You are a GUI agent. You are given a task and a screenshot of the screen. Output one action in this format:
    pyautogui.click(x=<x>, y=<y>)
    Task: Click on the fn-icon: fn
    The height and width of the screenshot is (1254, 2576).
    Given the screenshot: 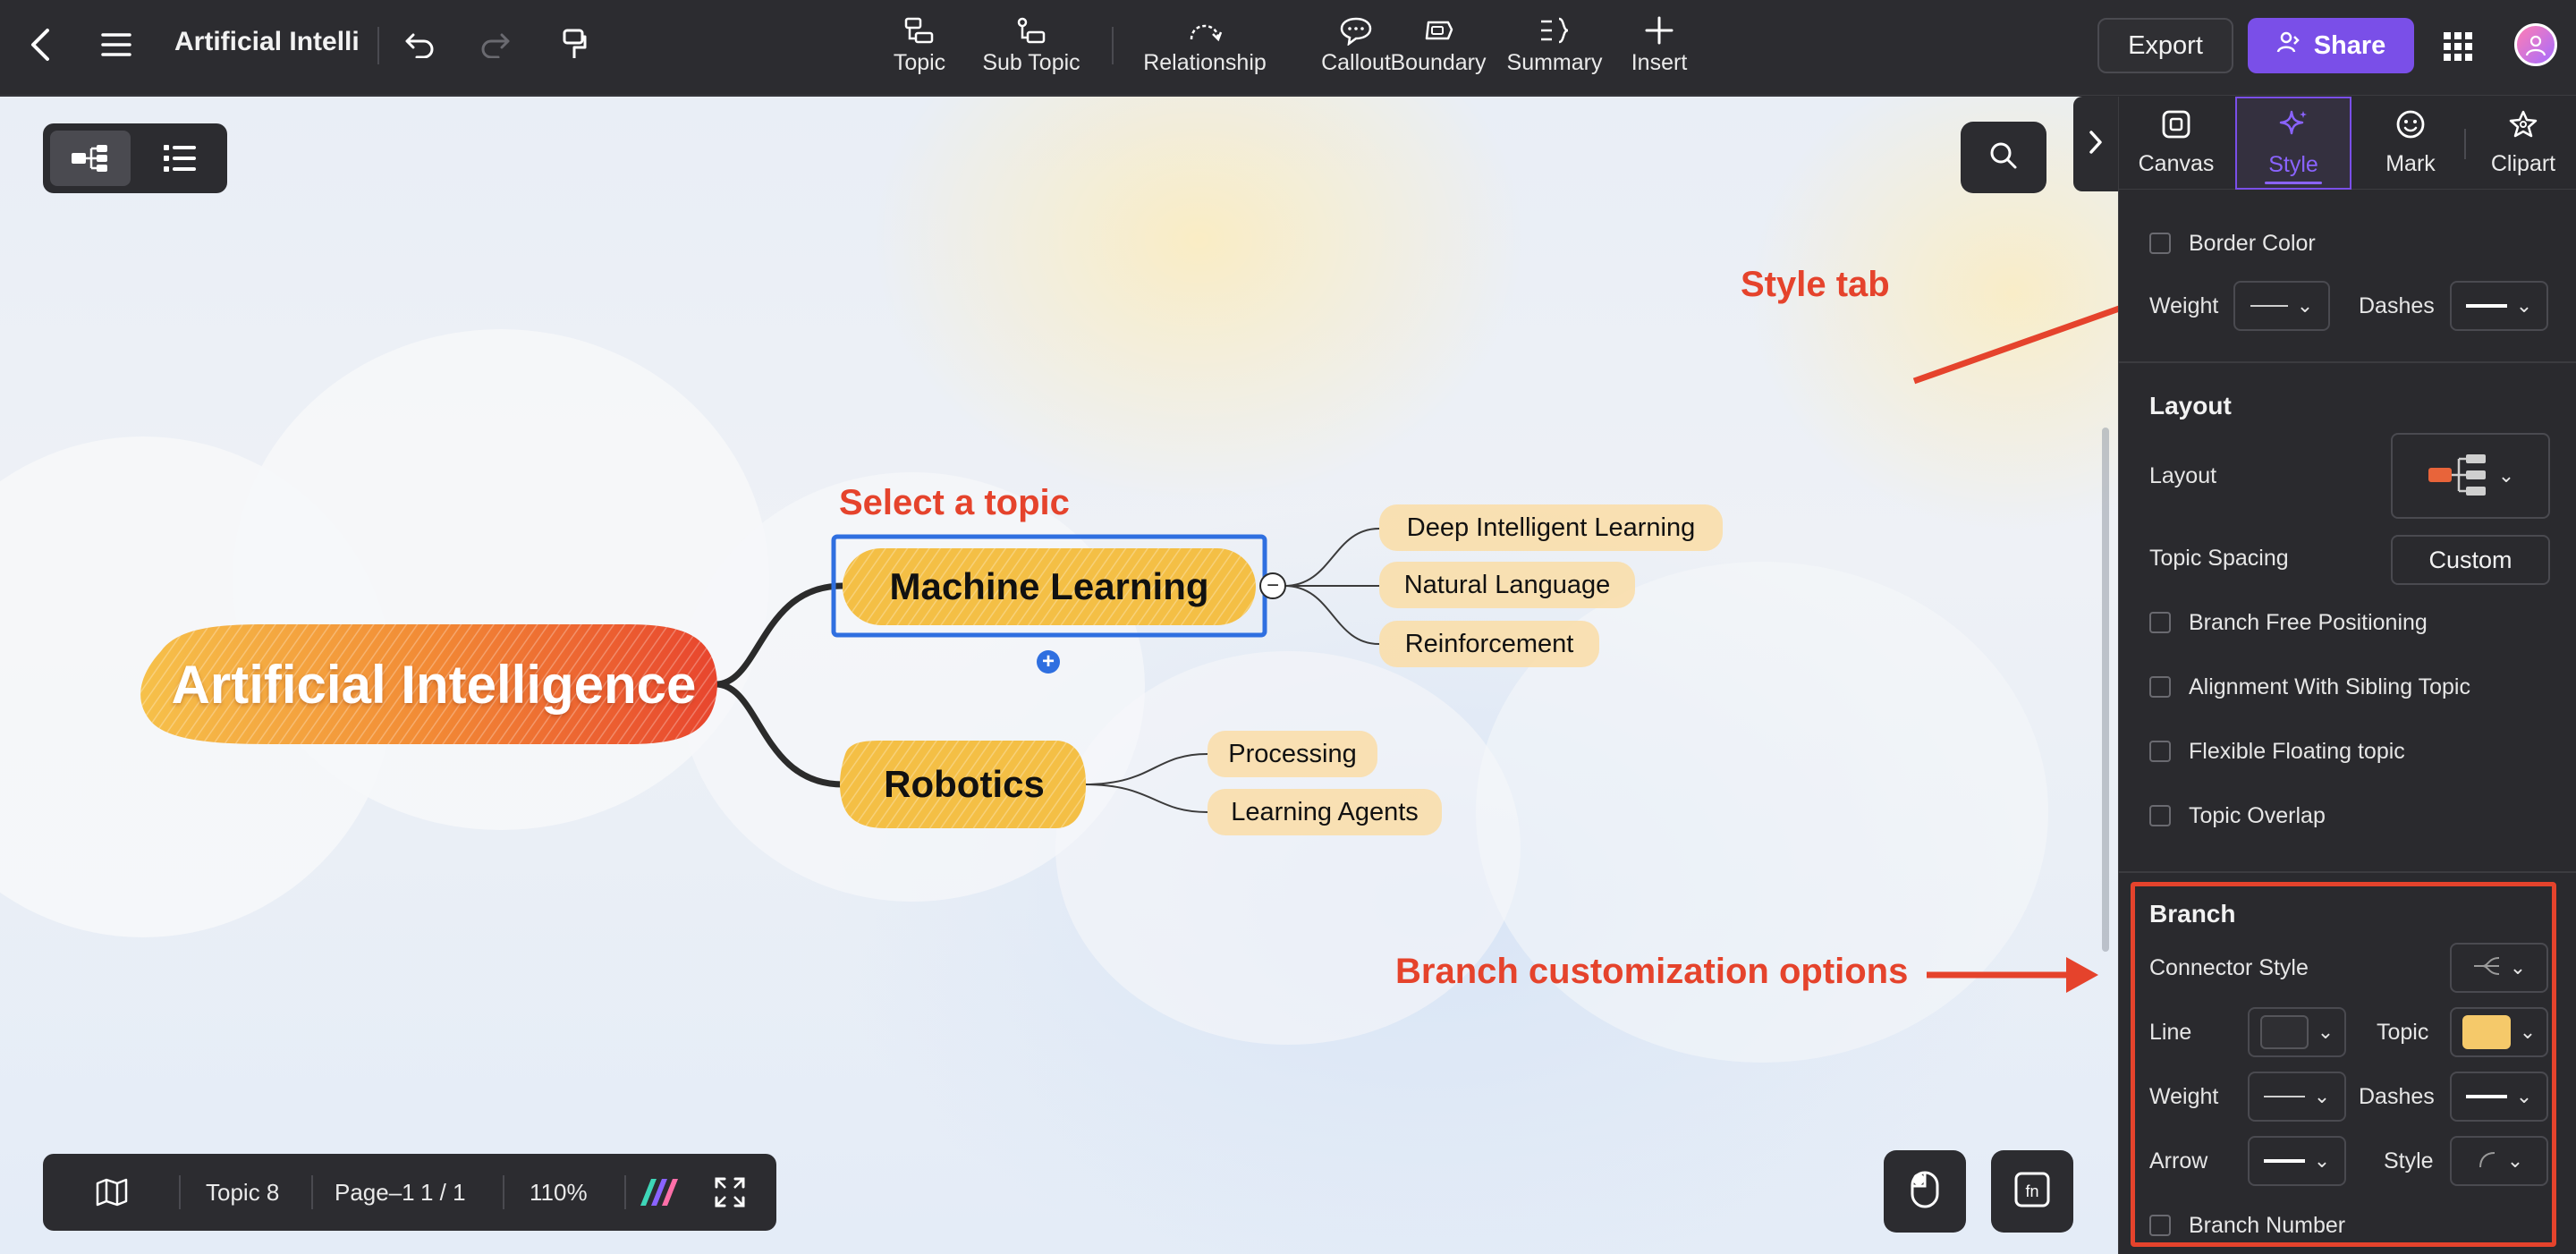 What is the action you would take?
    pyautogui.click(x=2032, y=1192)
    